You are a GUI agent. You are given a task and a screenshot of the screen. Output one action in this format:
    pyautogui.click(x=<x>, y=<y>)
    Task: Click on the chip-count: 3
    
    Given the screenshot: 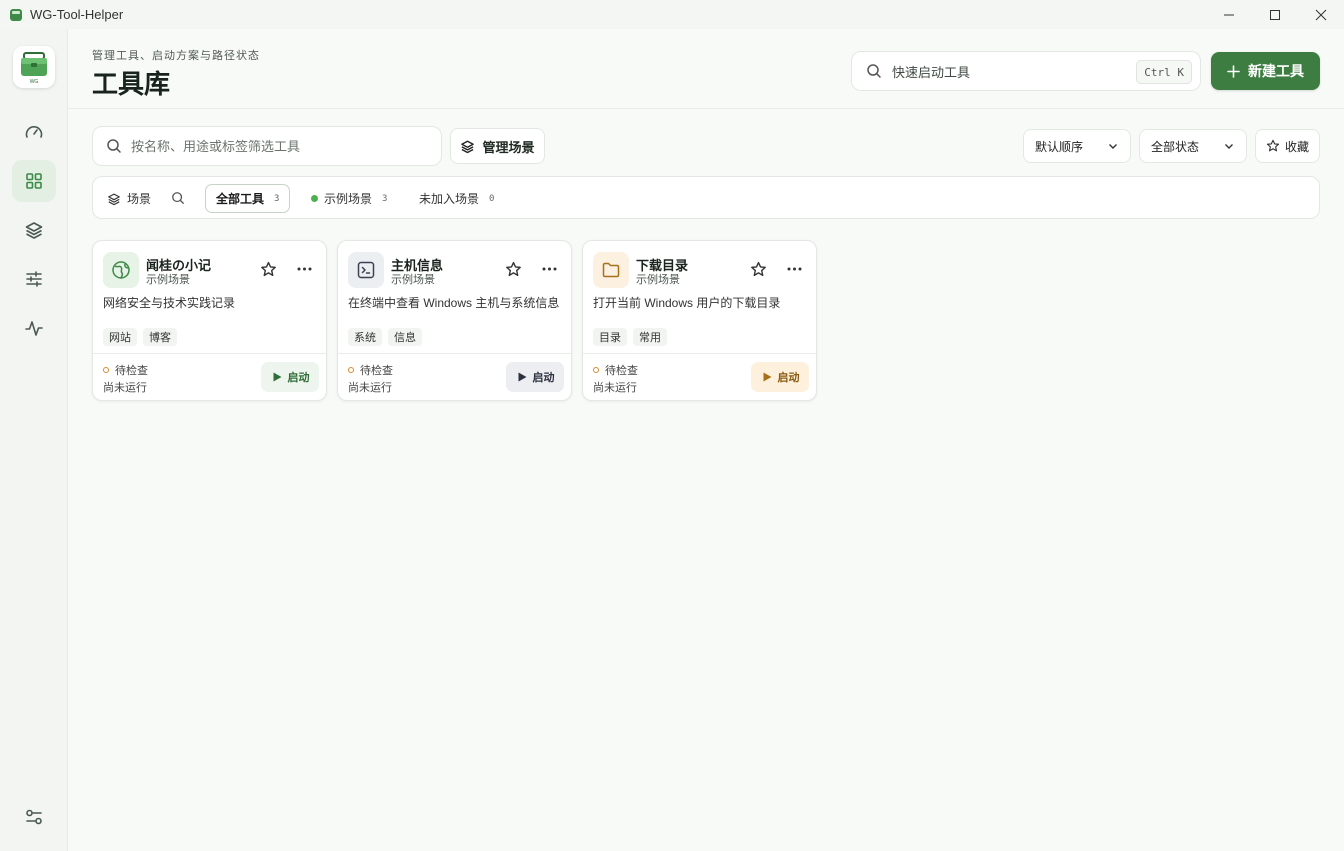 What is the action you would take?
    pyautogui.click(x=277, y=198)
    